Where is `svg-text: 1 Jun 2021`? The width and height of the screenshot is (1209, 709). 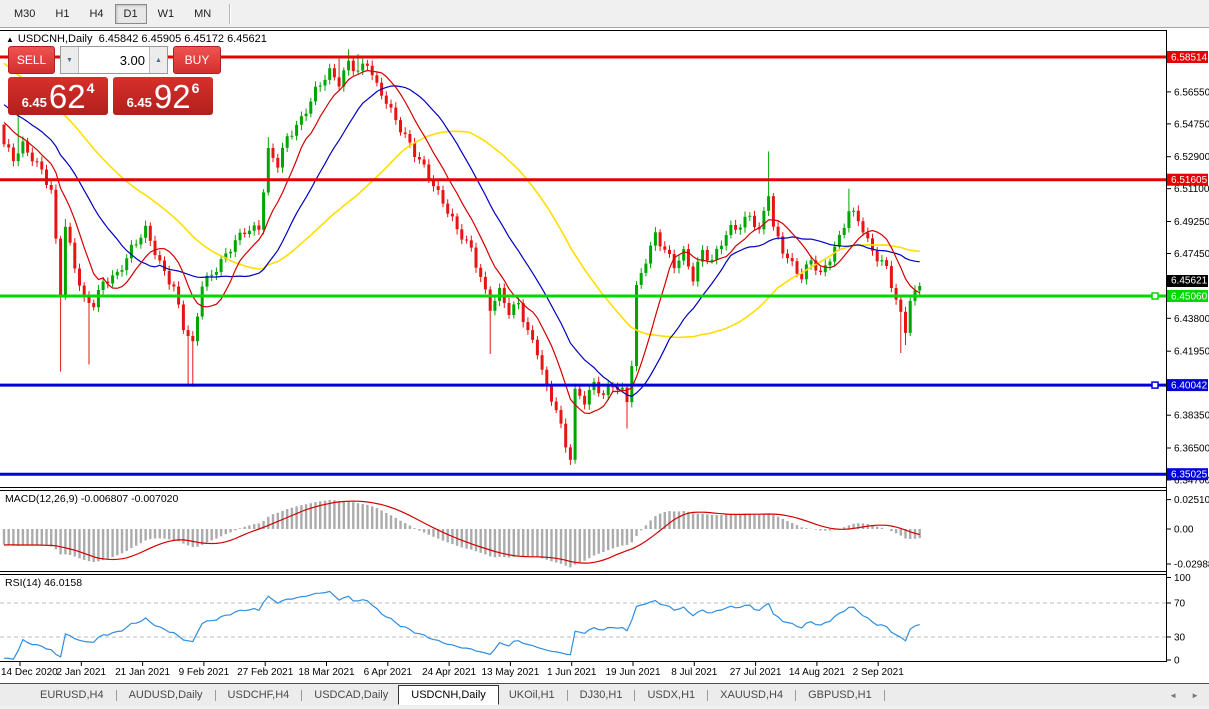 svg-text: 1 Jun 2021 is located at coordinates (572, 672).